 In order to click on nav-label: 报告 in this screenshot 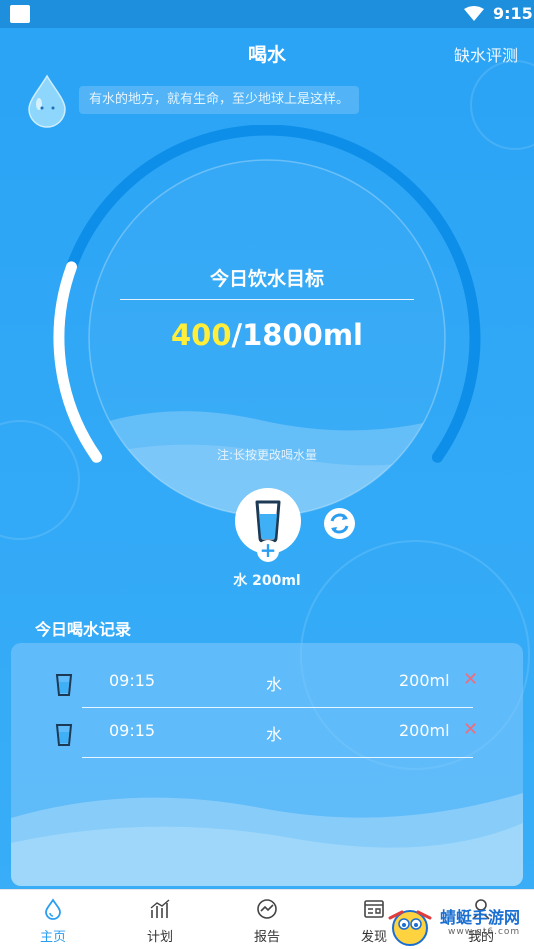, I will do `click(266, 937)`.